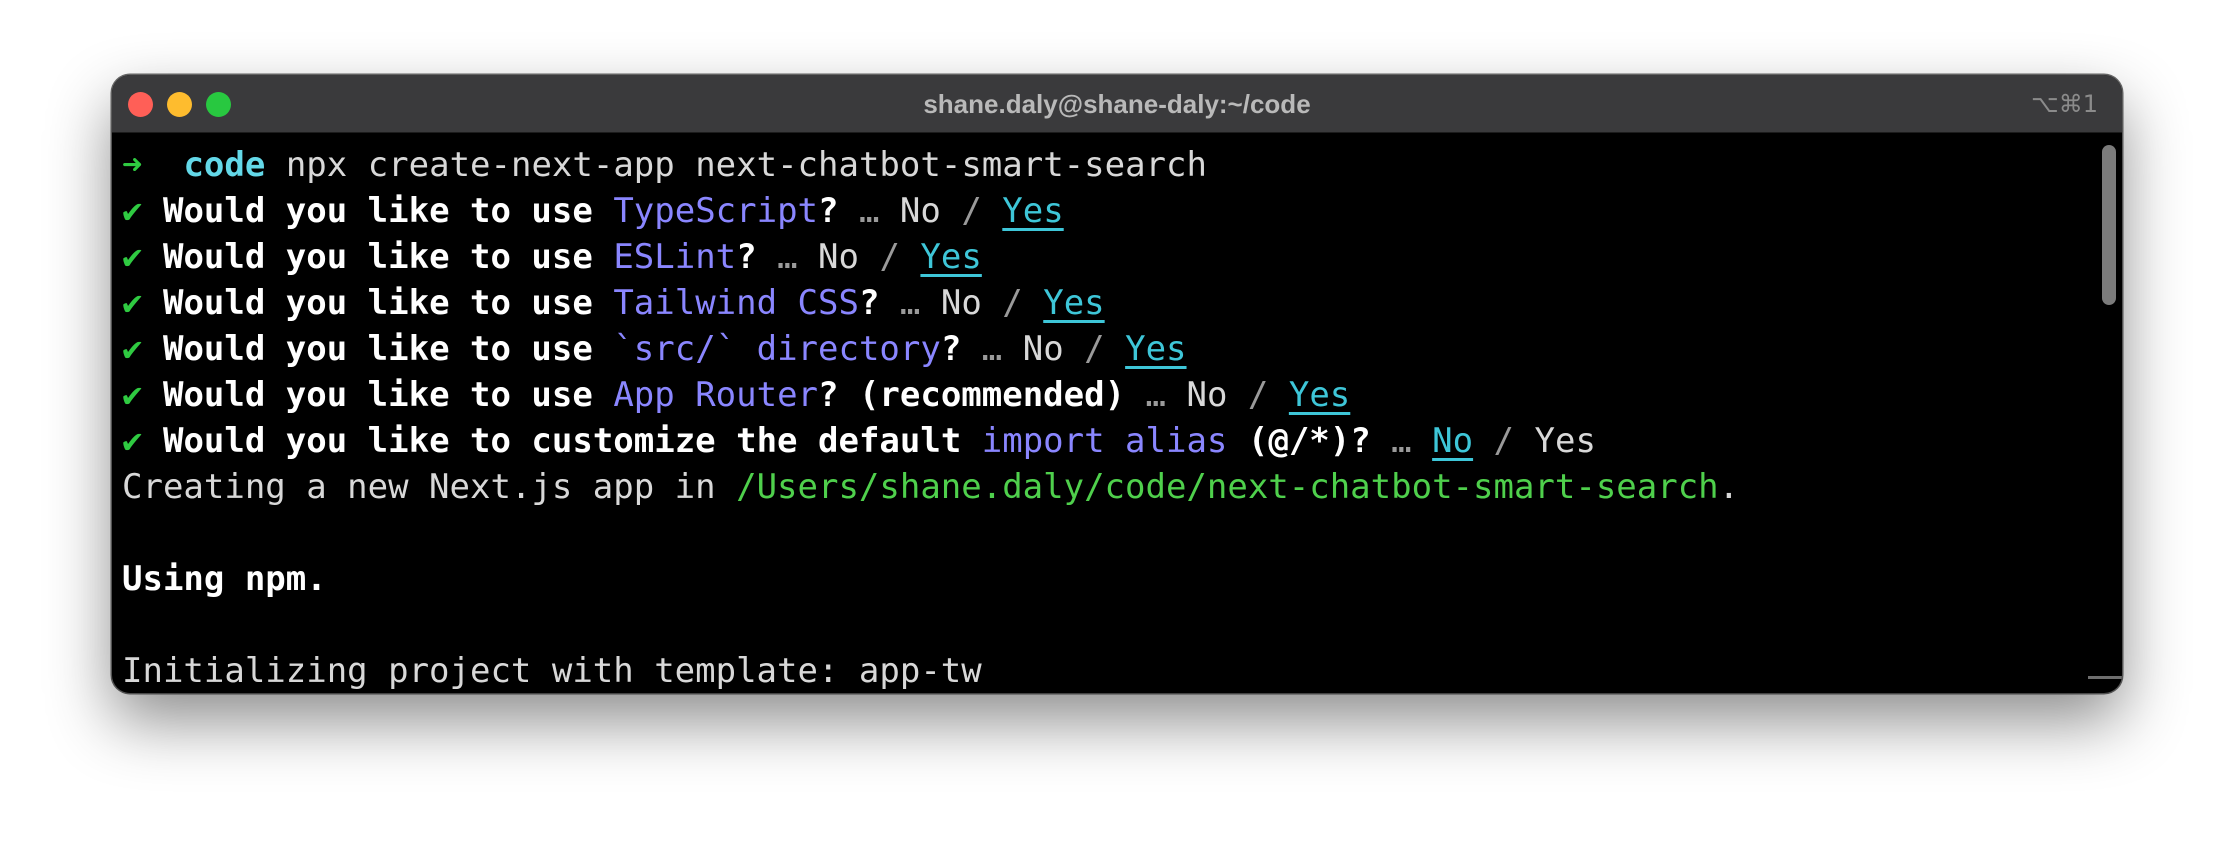  I want to click on vertical-scrollbar, so click(2109, 225).